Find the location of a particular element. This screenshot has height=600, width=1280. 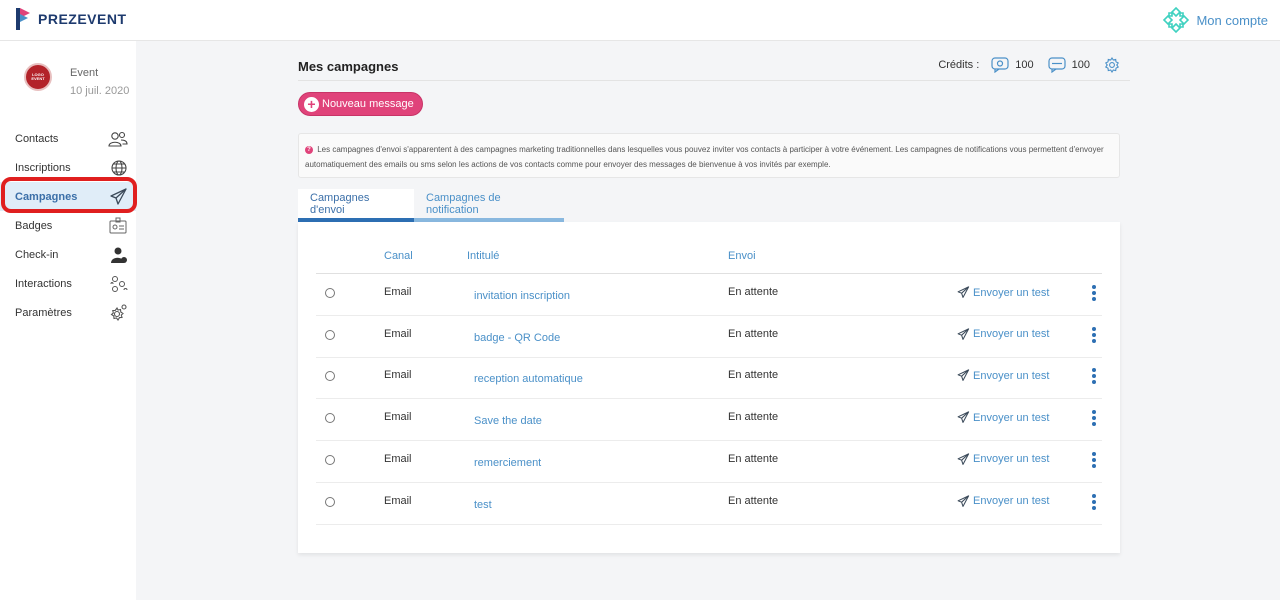

sidebar-item-badges: Badges is located at coordinates (68, 225).